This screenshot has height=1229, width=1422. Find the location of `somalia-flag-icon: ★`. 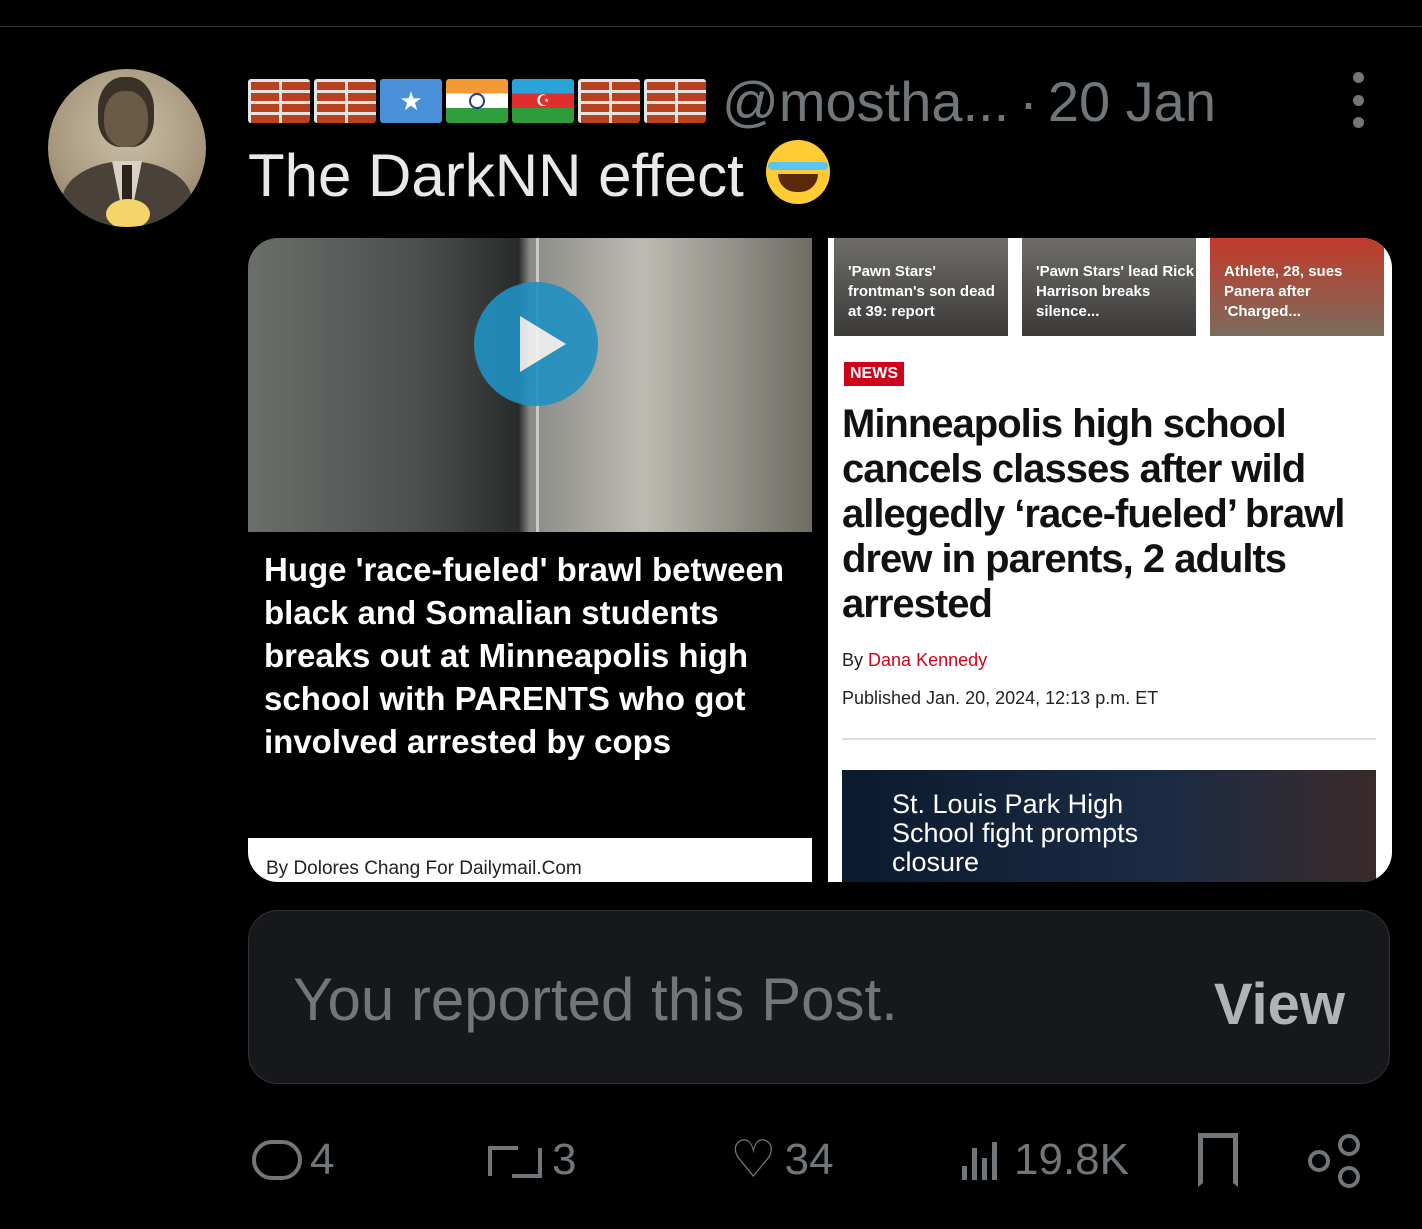

somalia-flag-icon: ★ is located at coordinates (411, 101).